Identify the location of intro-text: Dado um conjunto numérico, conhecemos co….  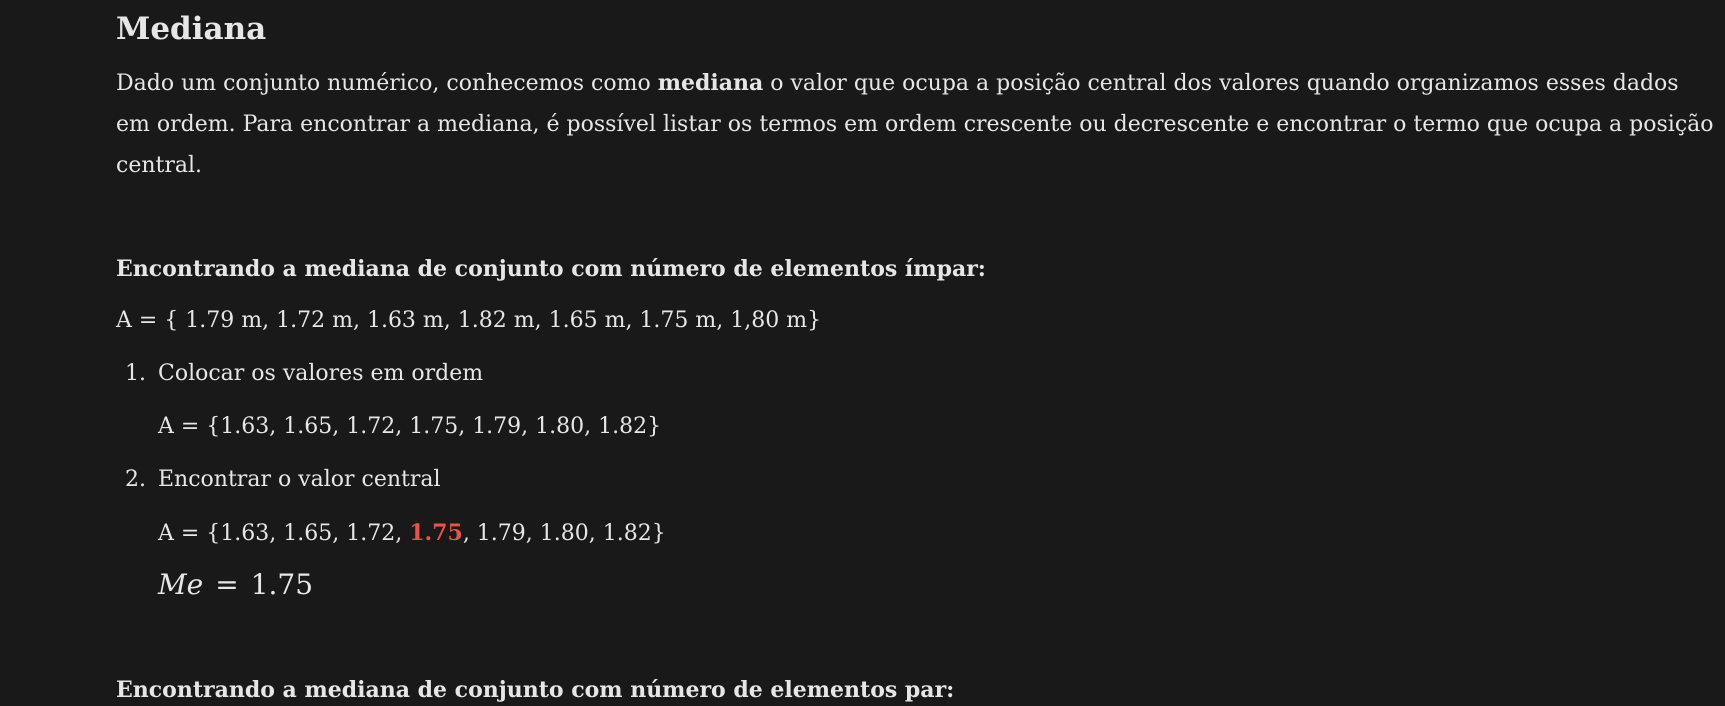
(387, 83).